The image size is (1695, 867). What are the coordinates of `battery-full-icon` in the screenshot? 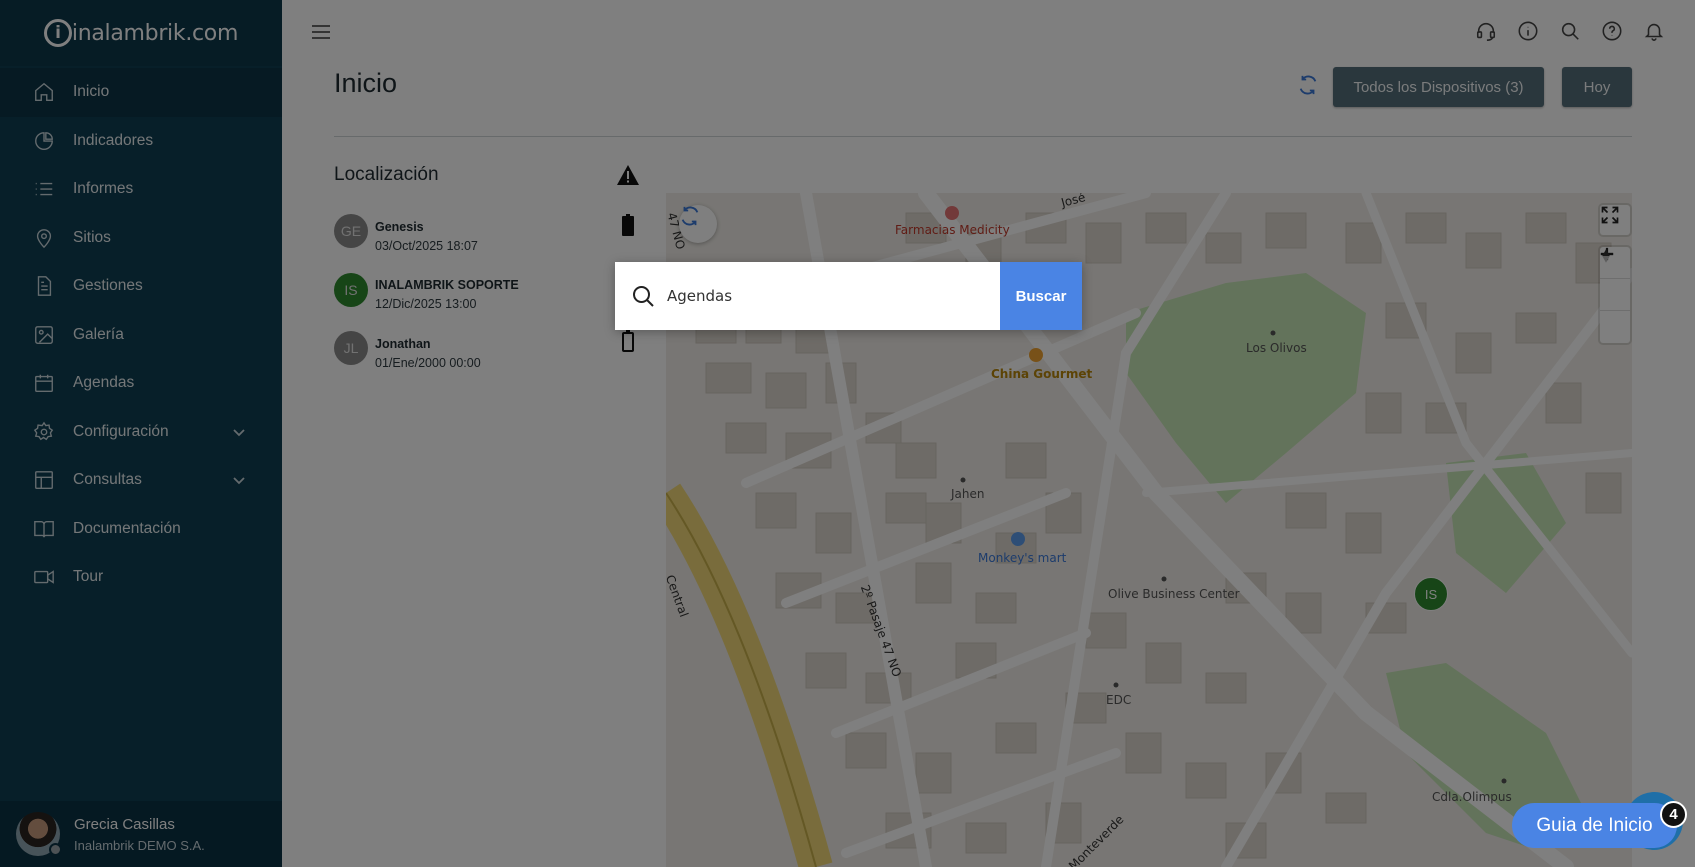 It's located at (628, 225).